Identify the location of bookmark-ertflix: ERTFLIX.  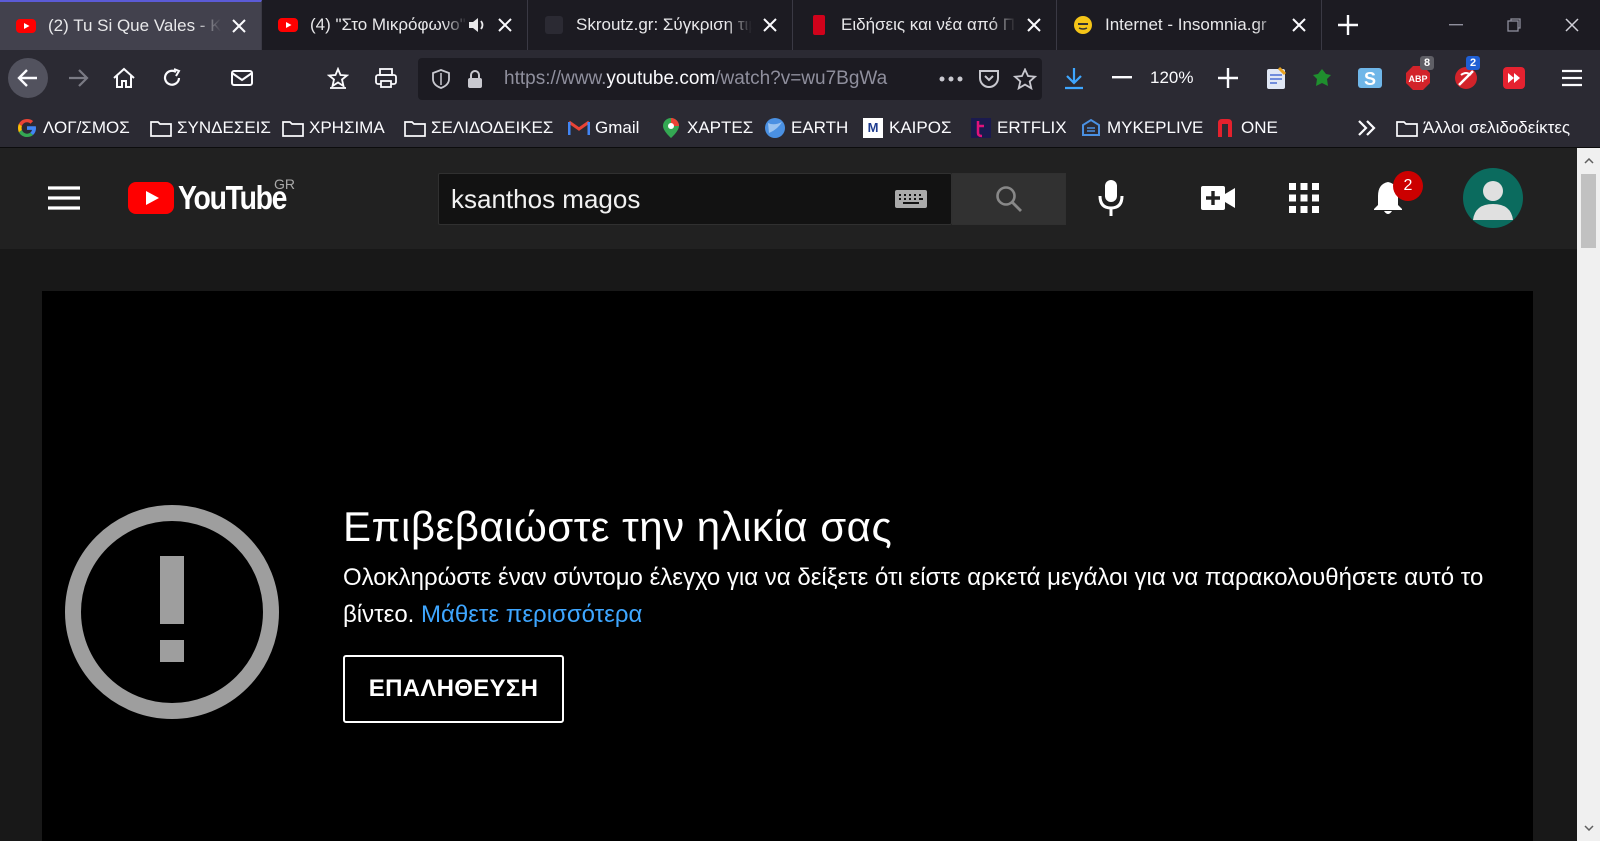
(1018, 128).